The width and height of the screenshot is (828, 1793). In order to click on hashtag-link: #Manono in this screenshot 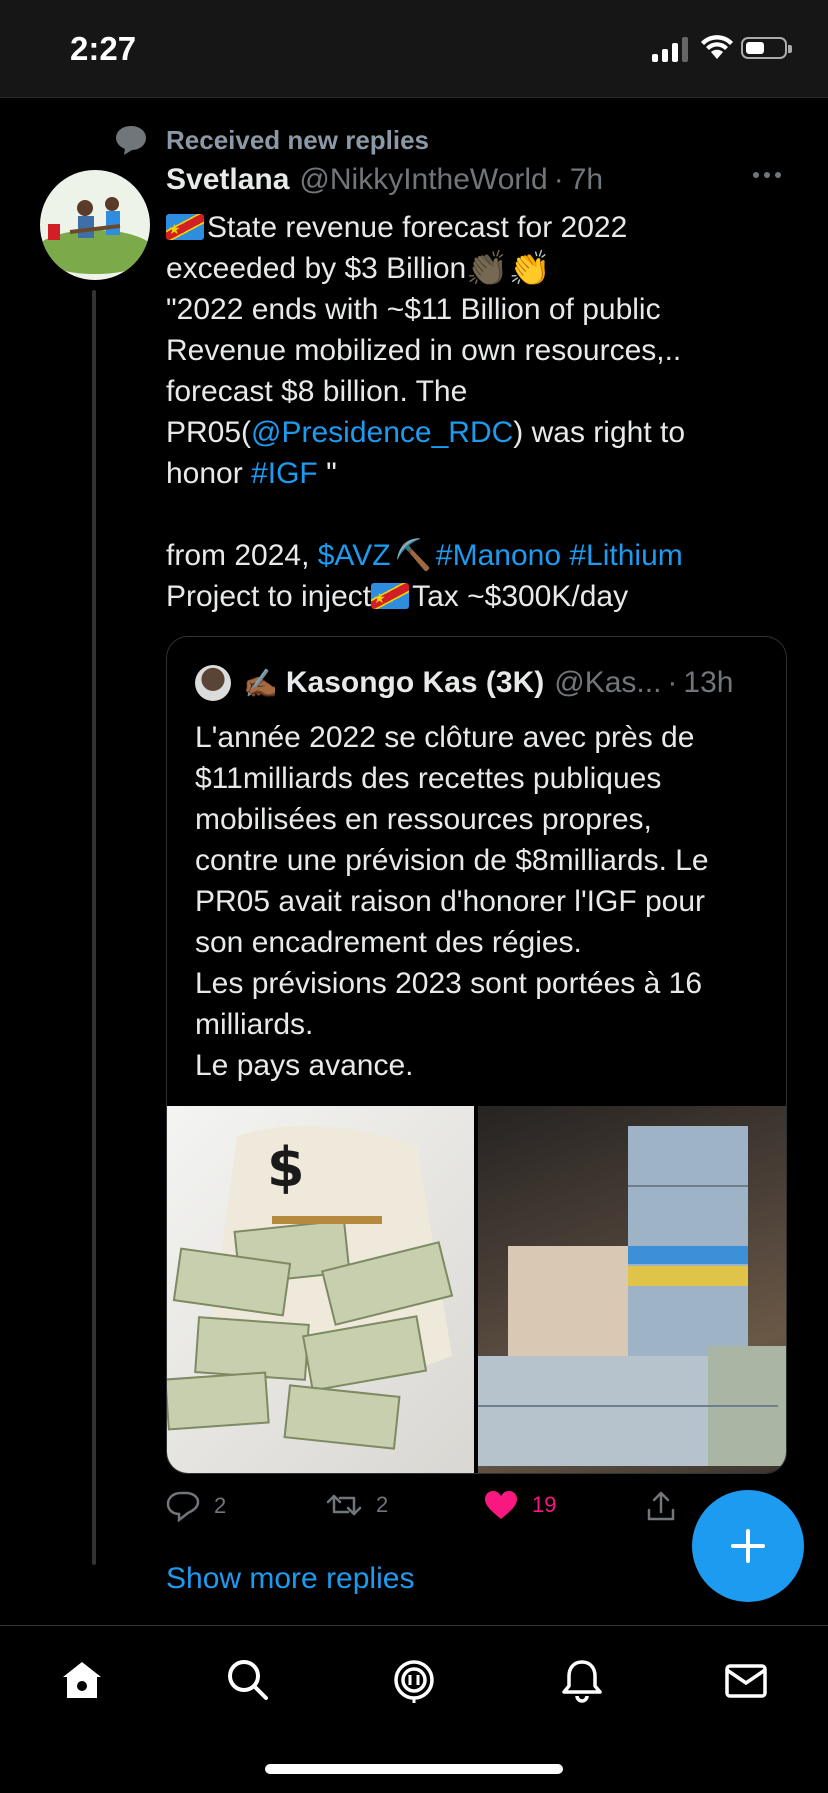, I will do `click(498, 555)`.